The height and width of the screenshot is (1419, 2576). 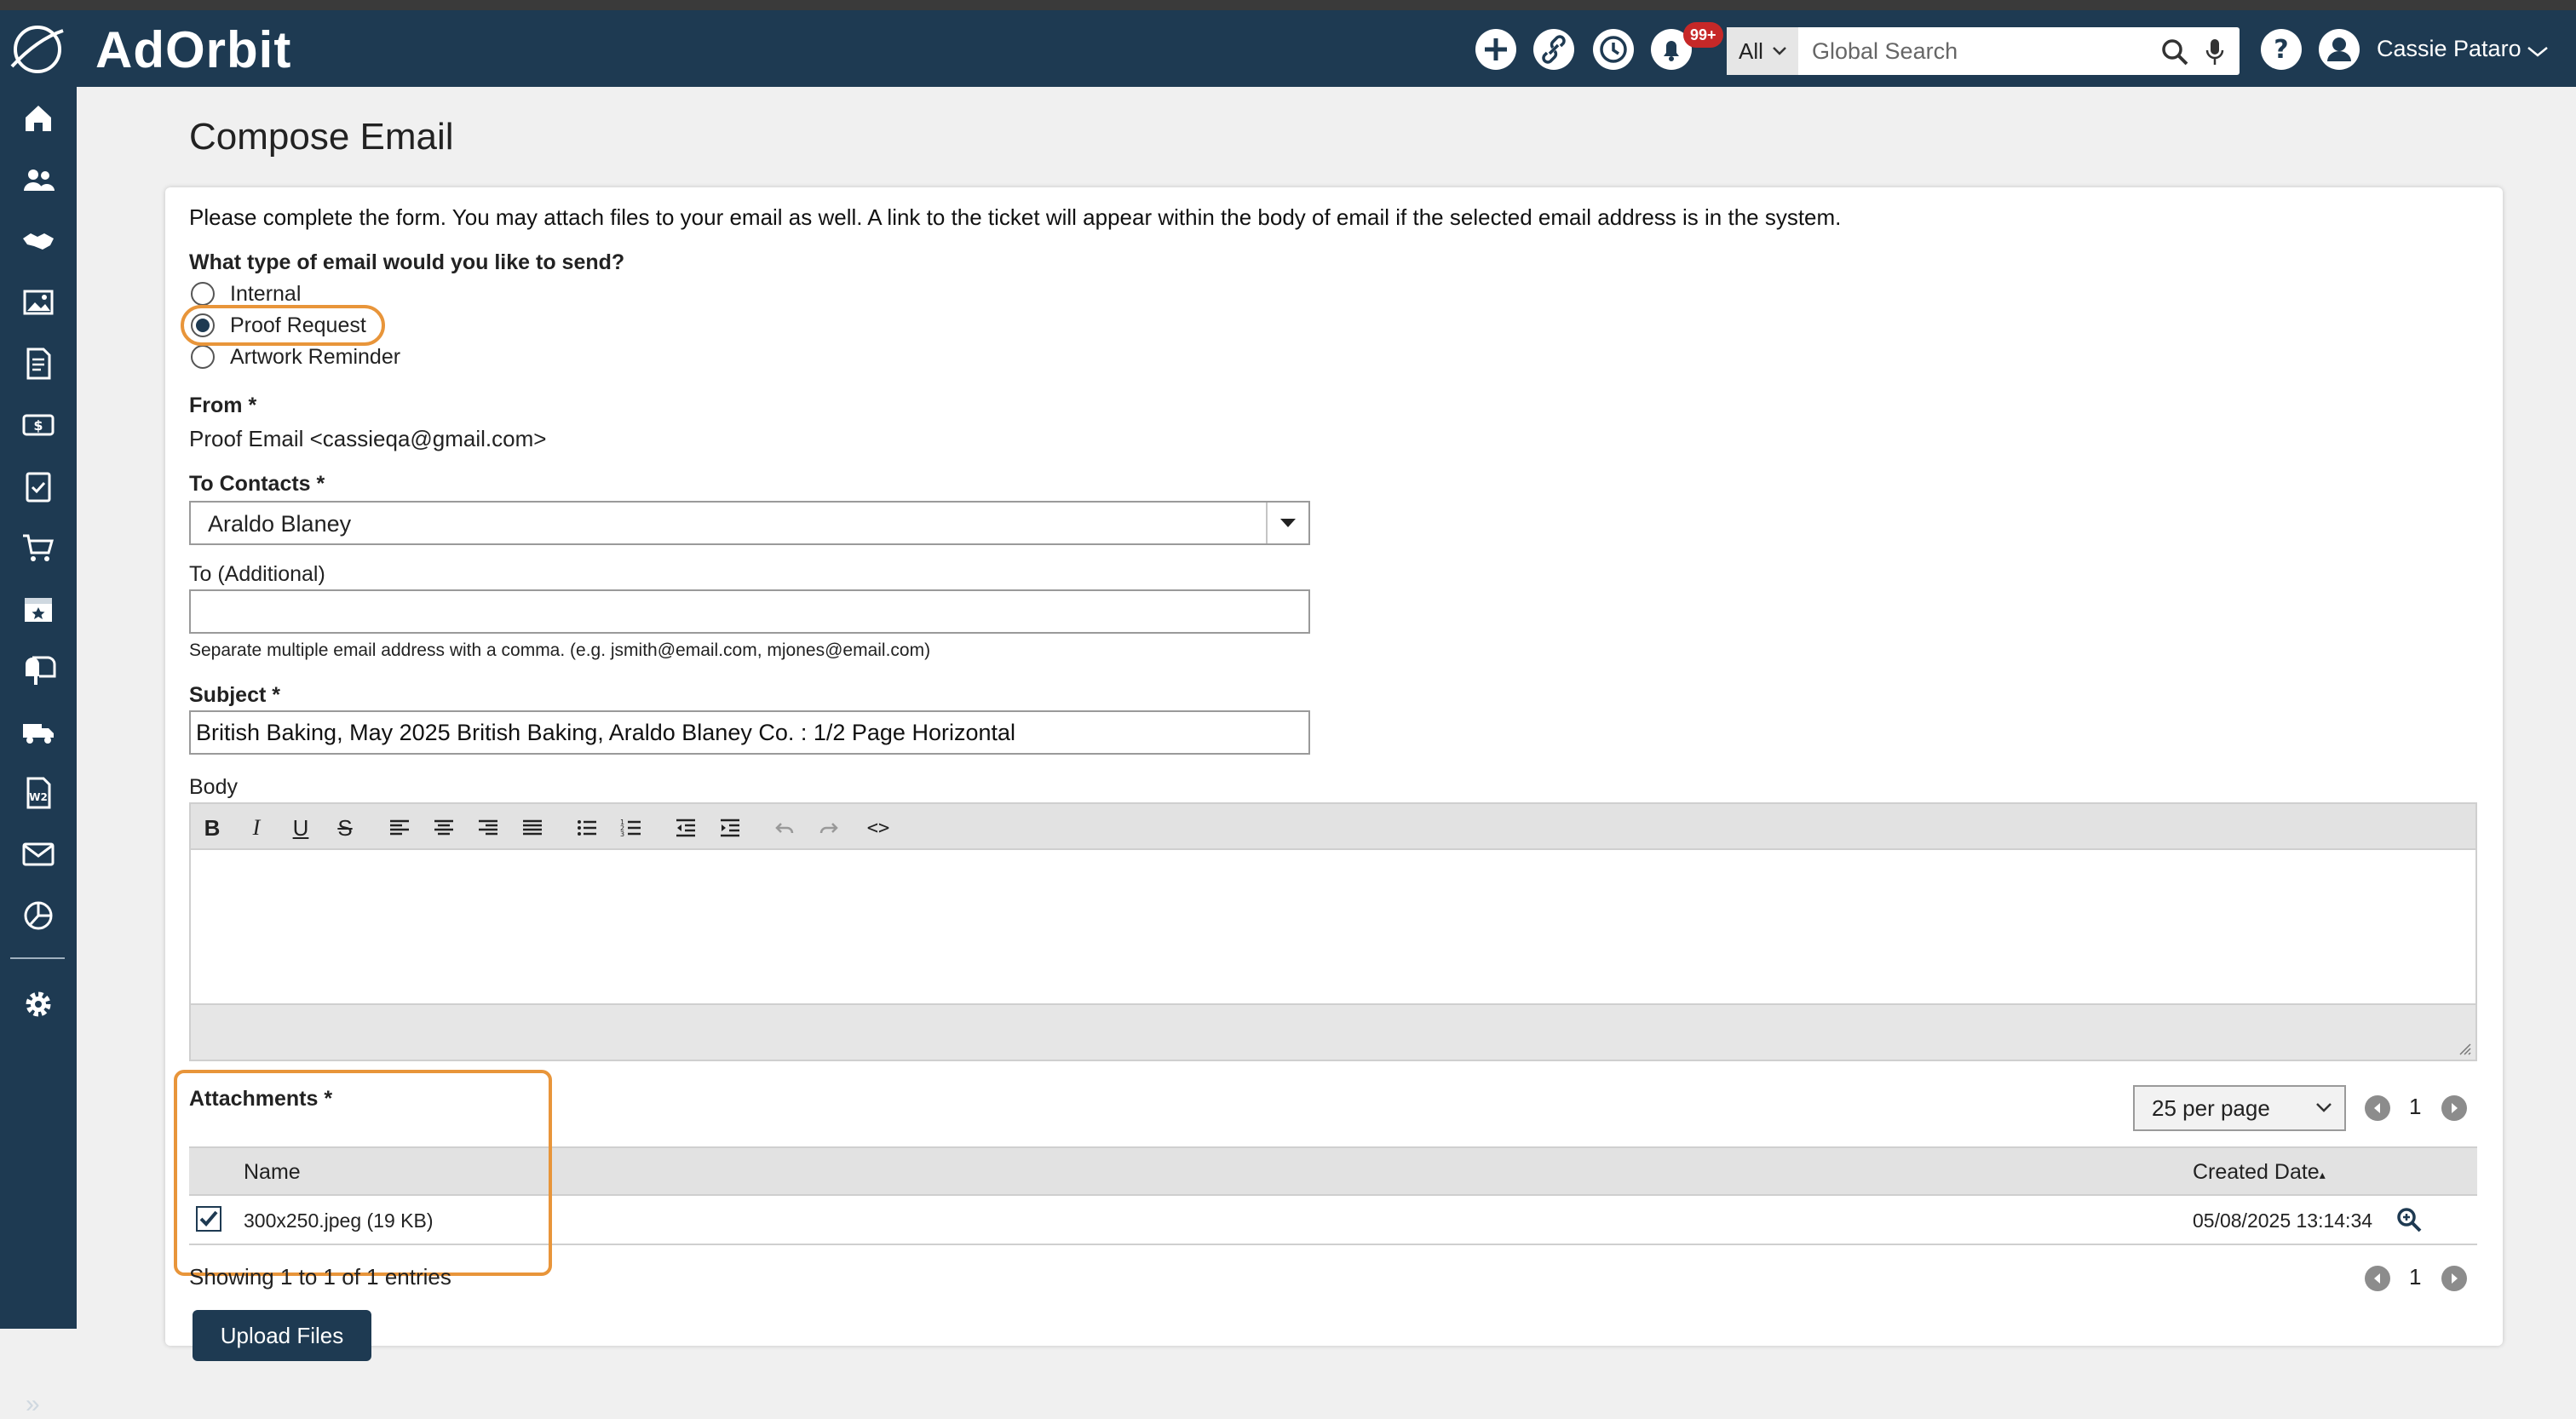 I want to click on recent-history-button, so click(x=1613, y=50).